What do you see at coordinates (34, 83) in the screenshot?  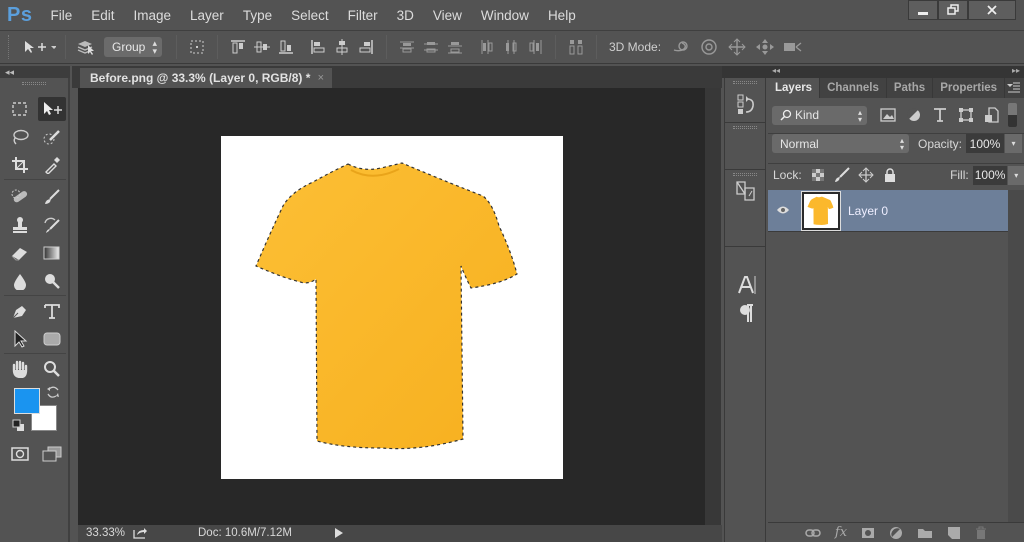 I see `toolbar-grip` at bounding box center [34, 83].